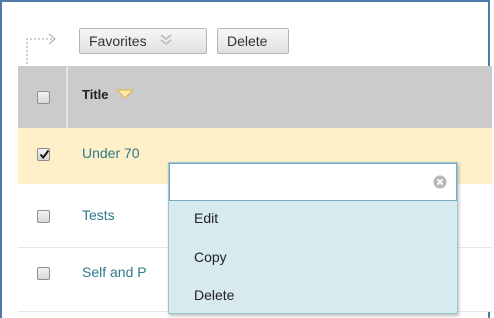 This screenshot has width=494, height=318. Describe the element at coordinates (98, 215) in the screenshot. I see `item-link: Tests` at that location.